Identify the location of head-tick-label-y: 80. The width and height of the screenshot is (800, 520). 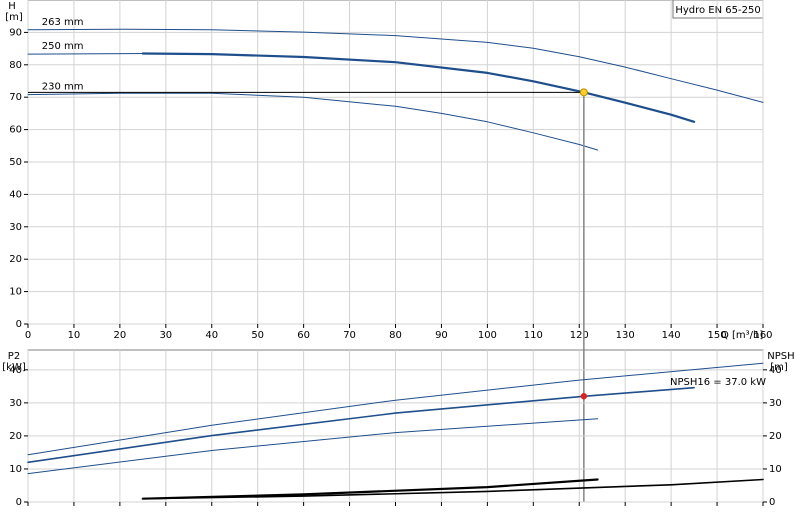
(15, 65).